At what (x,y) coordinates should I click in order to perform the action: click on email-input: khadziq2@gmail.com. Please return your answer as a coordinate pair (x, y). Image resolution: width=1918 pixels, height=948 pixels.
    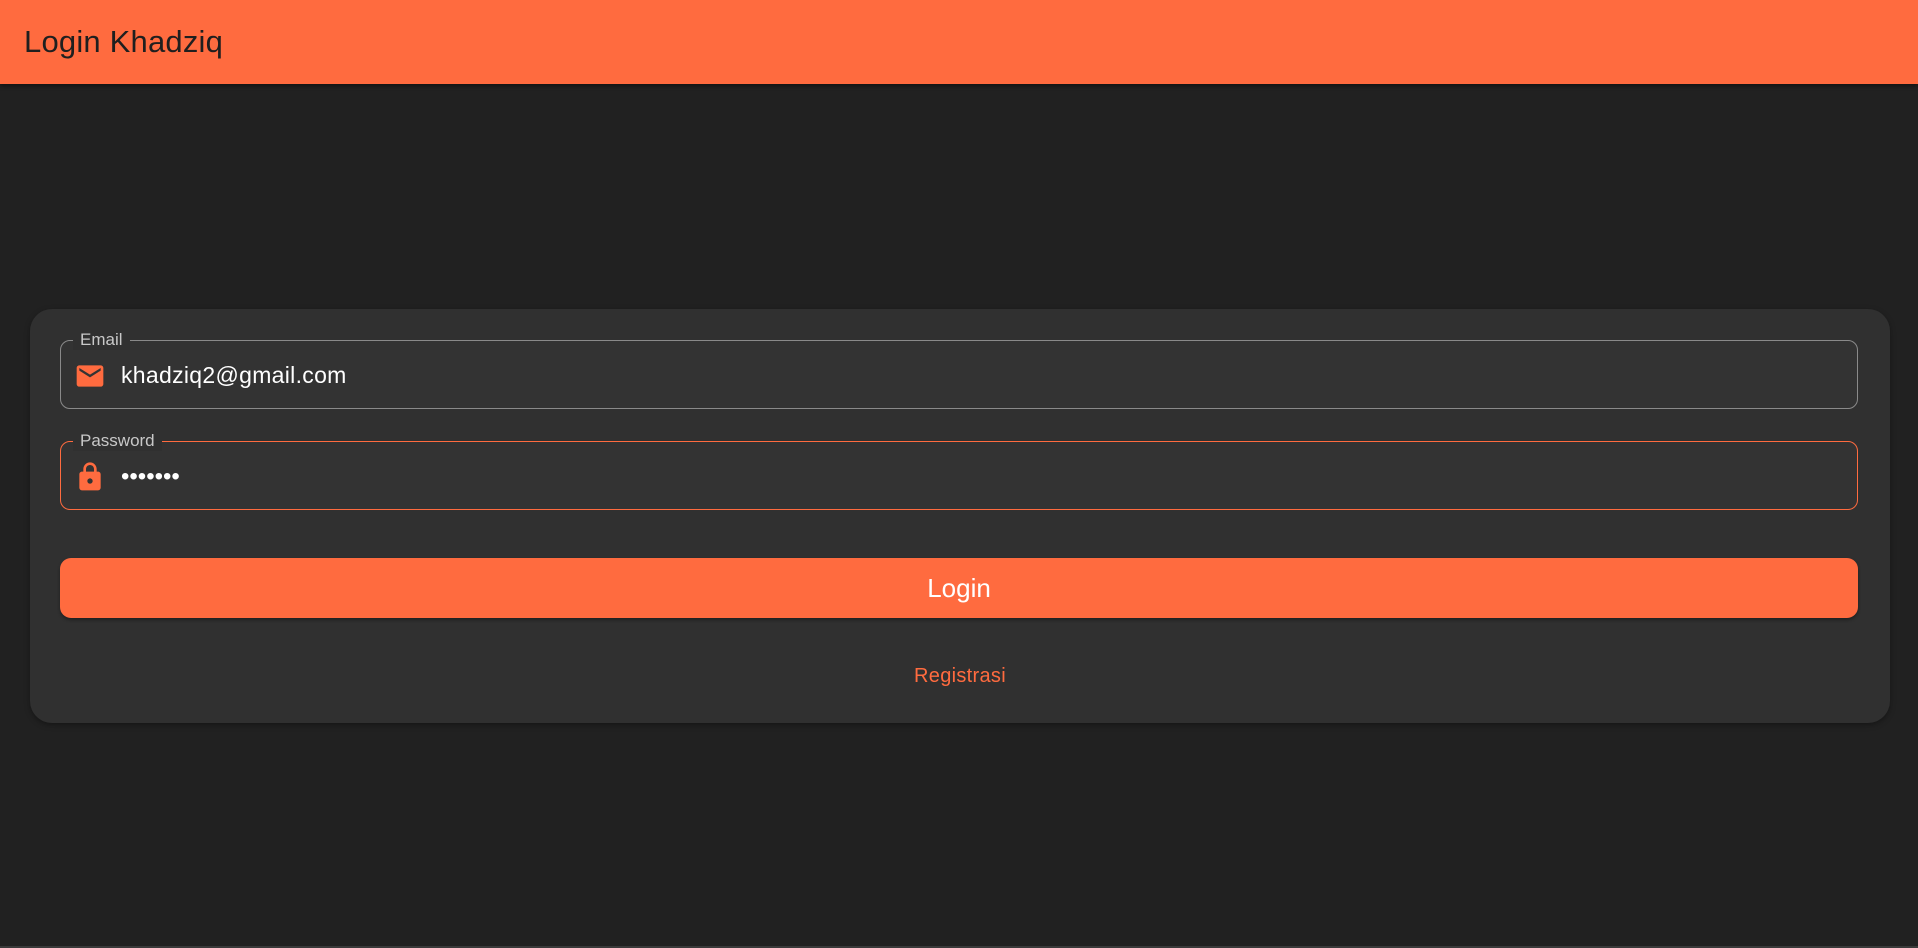
    Looking at the image, I should click on (234, 375).